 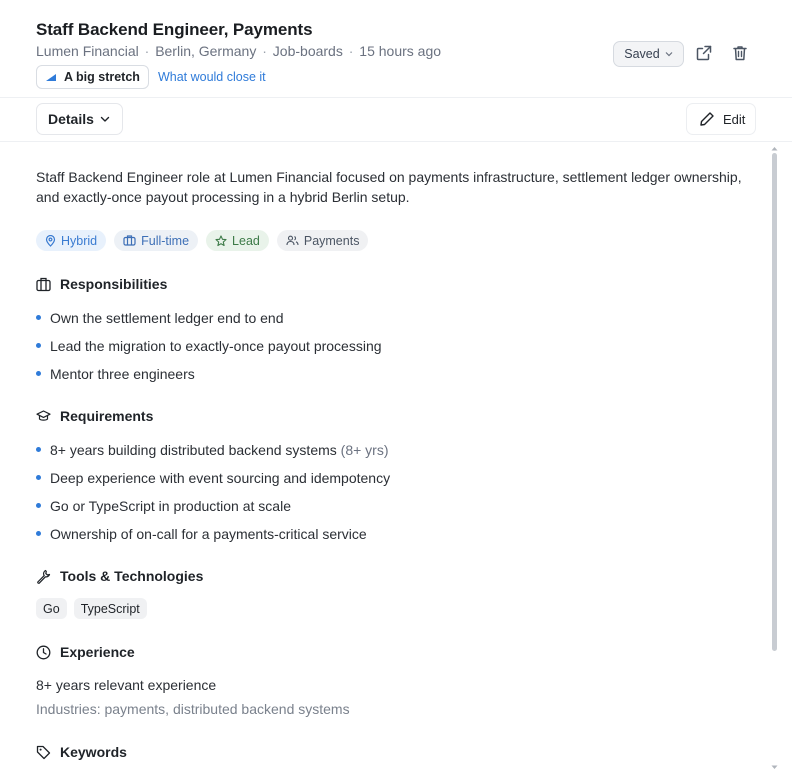 I want to click on scrollbar-thumb, so click(x=774, y=402).